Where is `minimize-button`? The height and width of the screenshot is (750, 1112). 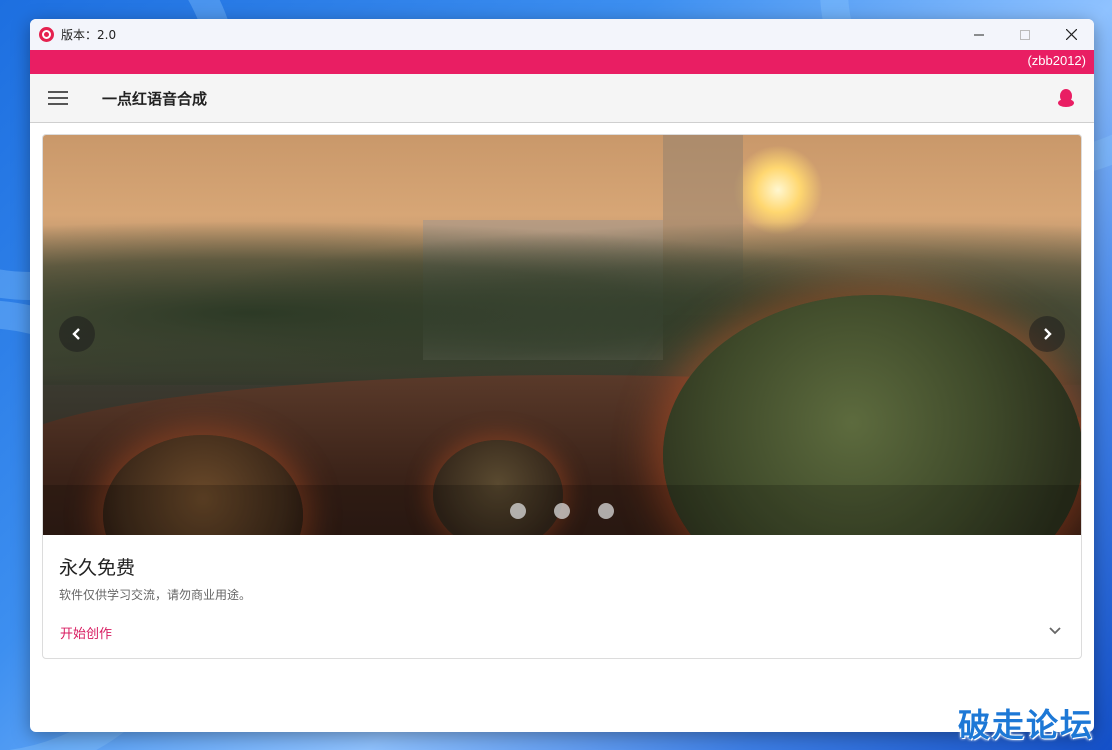
minimize-button is located at coordinates (979, 34).